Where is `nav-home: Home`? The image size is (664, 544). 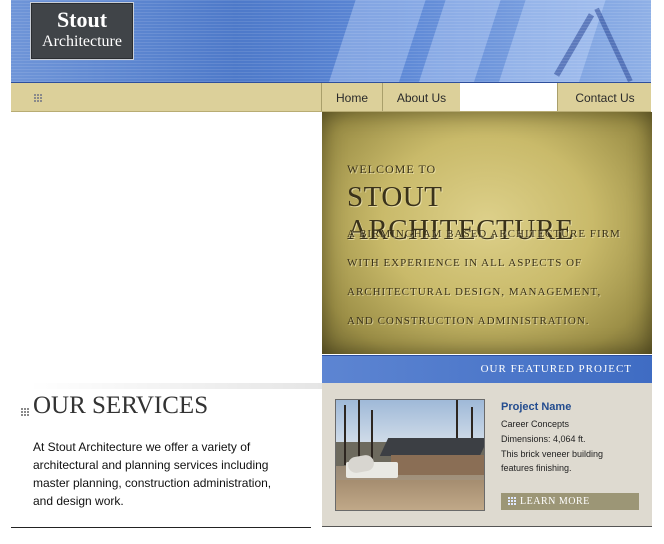
nav-home: Home is located at coordinates (351, 97).